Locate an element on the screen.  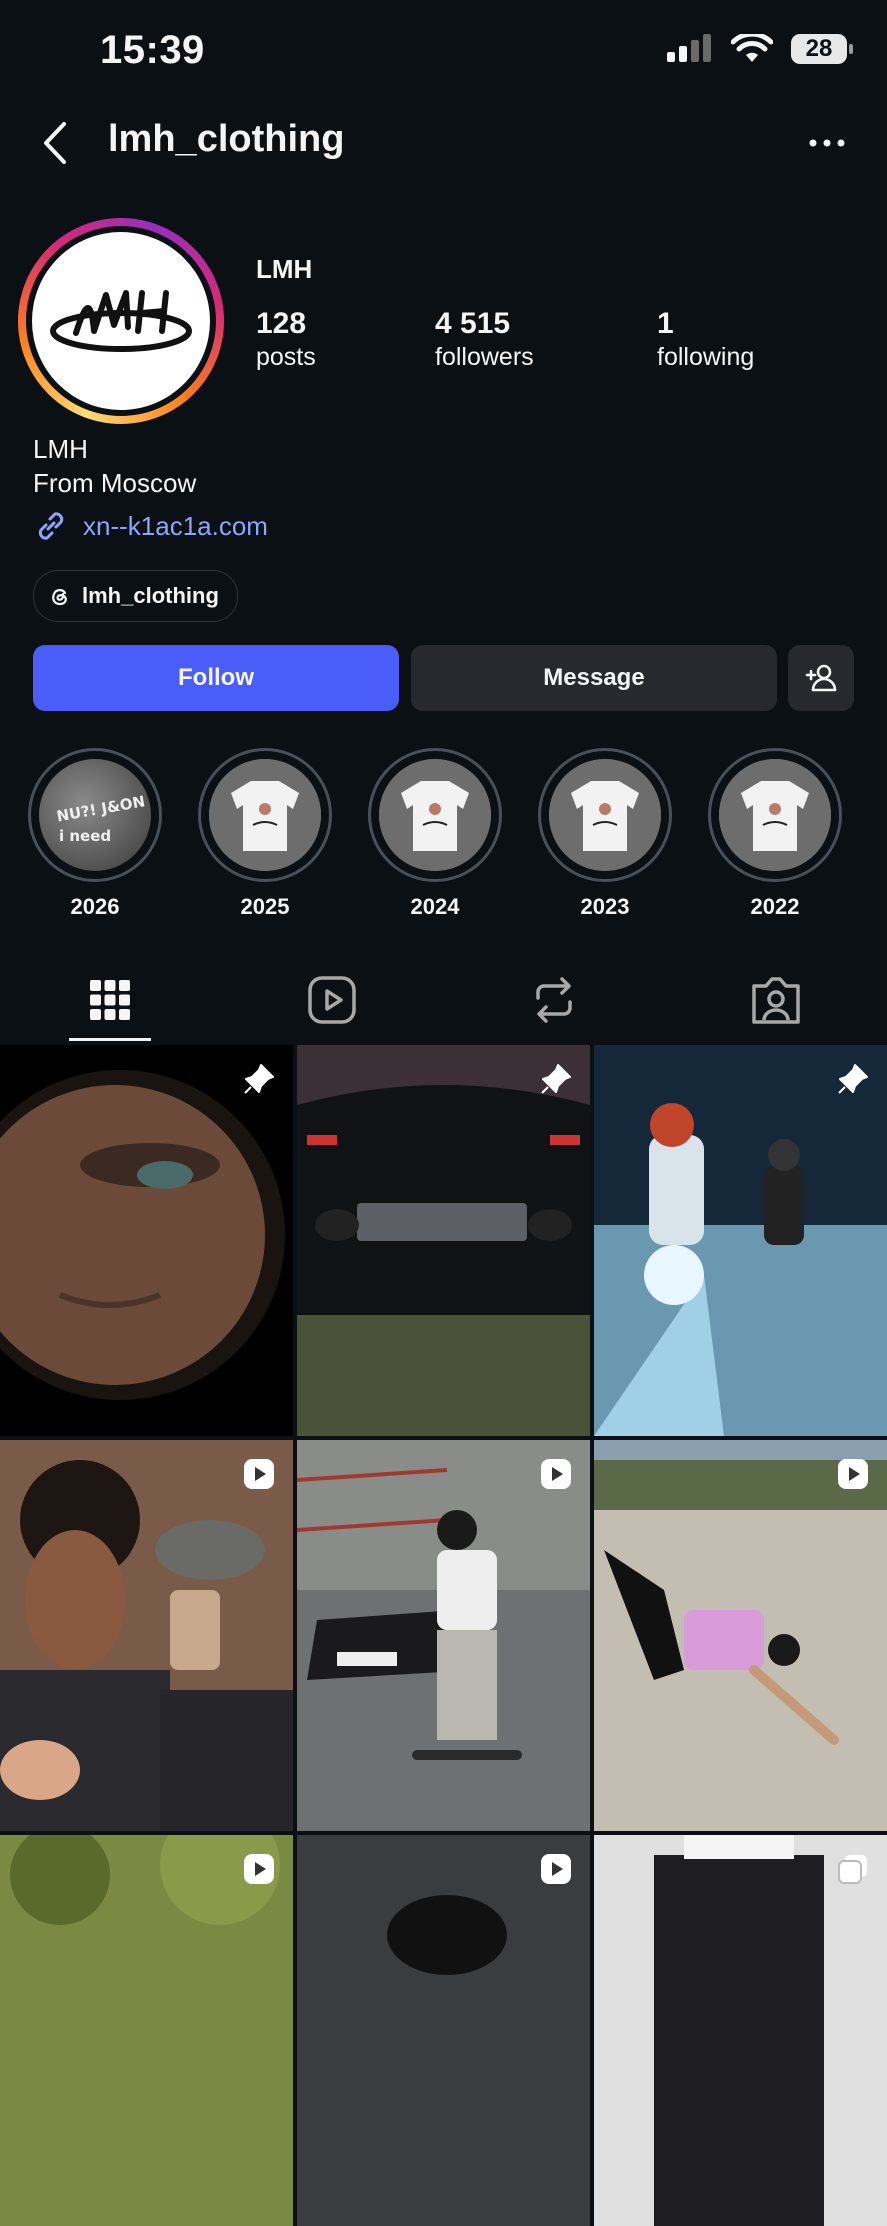
bio-name: LMH is located at coordinates (60, 449).